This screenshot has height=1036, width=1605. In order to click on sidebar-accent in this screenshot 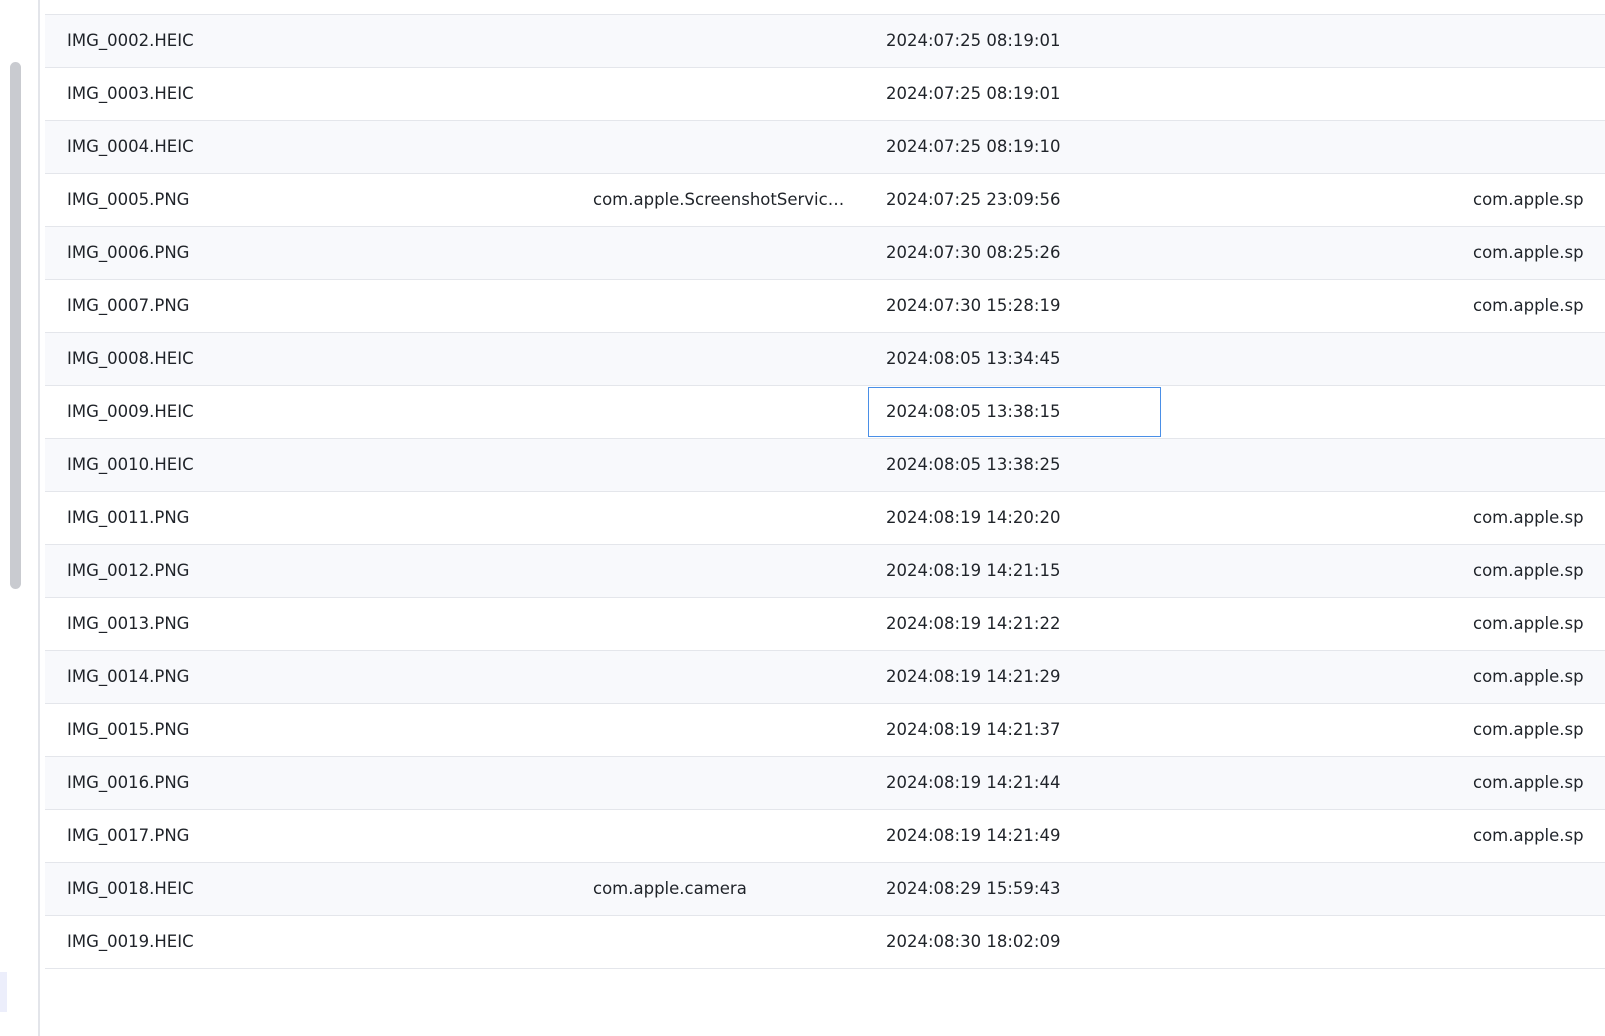, I will do `click(3, 992)`.